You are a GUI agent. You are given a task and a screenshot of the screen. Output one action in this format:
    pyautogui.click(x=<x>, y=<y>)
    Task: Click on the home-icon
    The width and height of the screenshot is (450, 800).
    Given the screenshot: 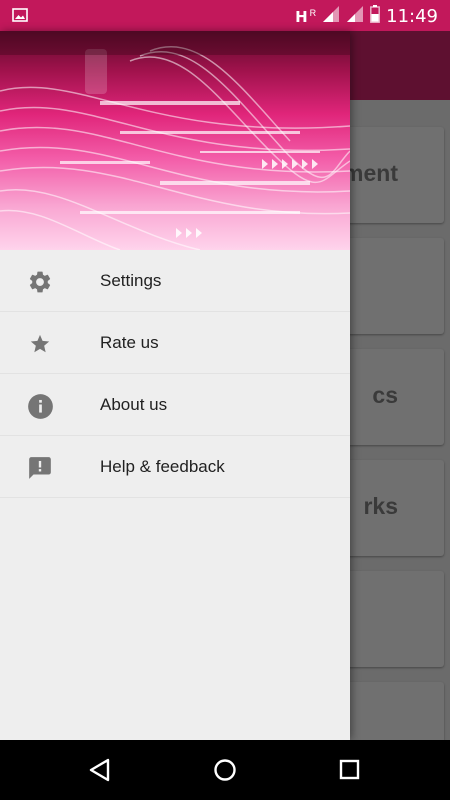 What is the action you would take?
    pyautogui.click(x=225, y=770)
    